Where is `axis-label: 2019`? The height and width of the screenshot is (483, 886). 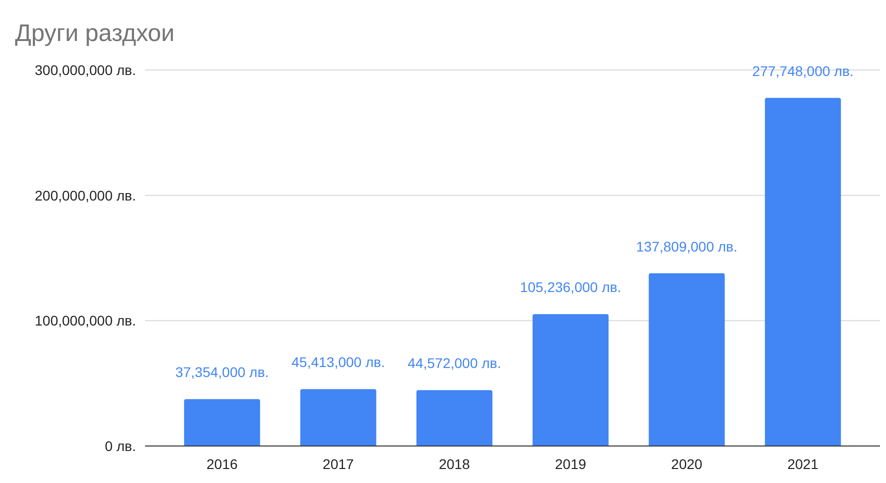
axis-label: 2019 is located at coordinates (570, 464).